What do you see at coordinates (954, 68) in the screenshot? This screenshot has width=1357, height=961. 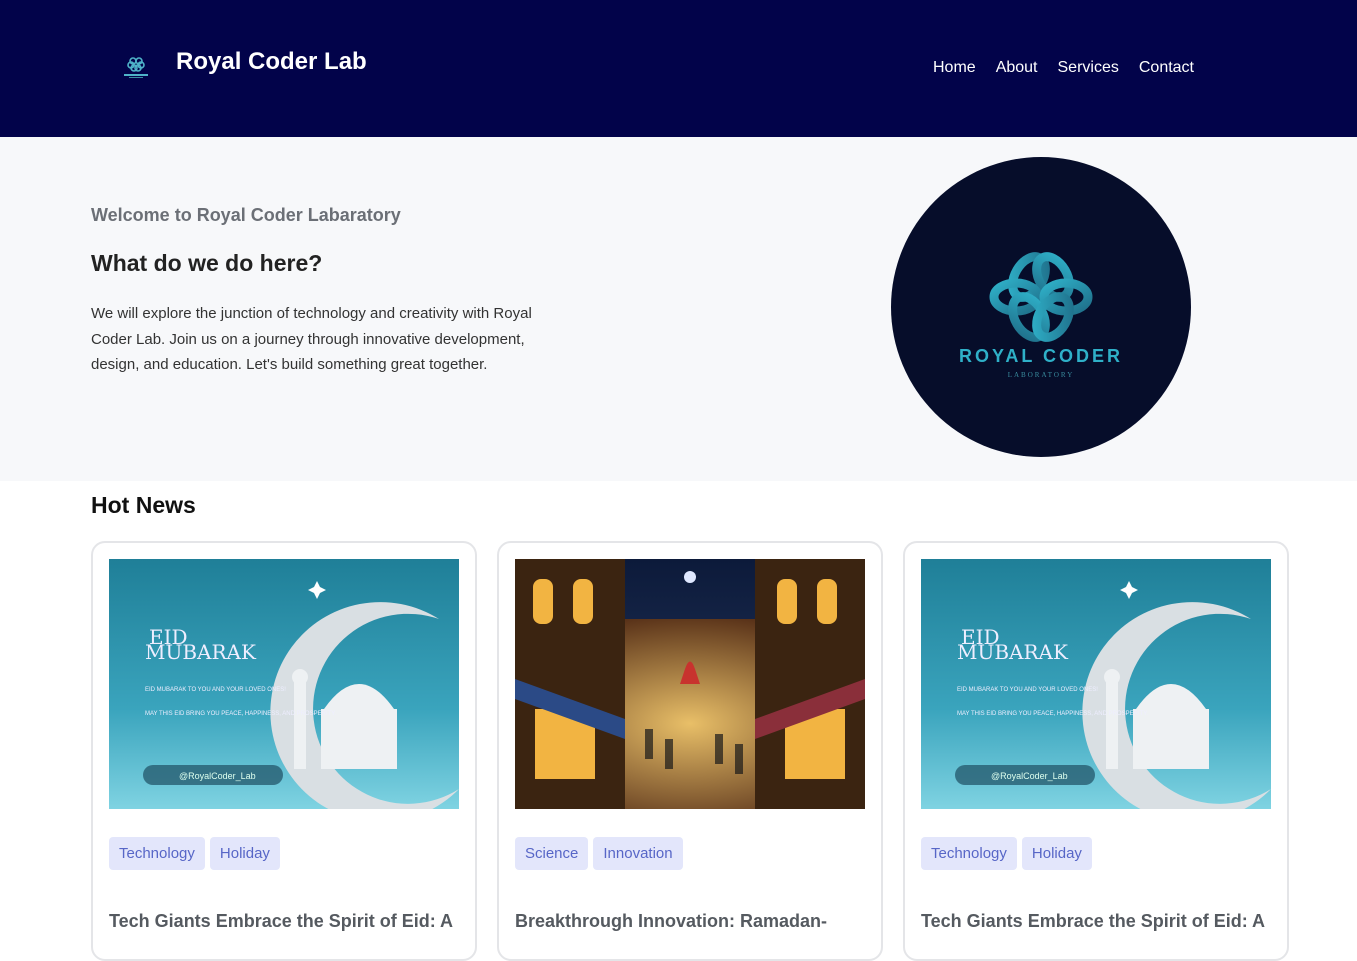 I see `nav-home-link: Home` at bounding box center [954, 68].